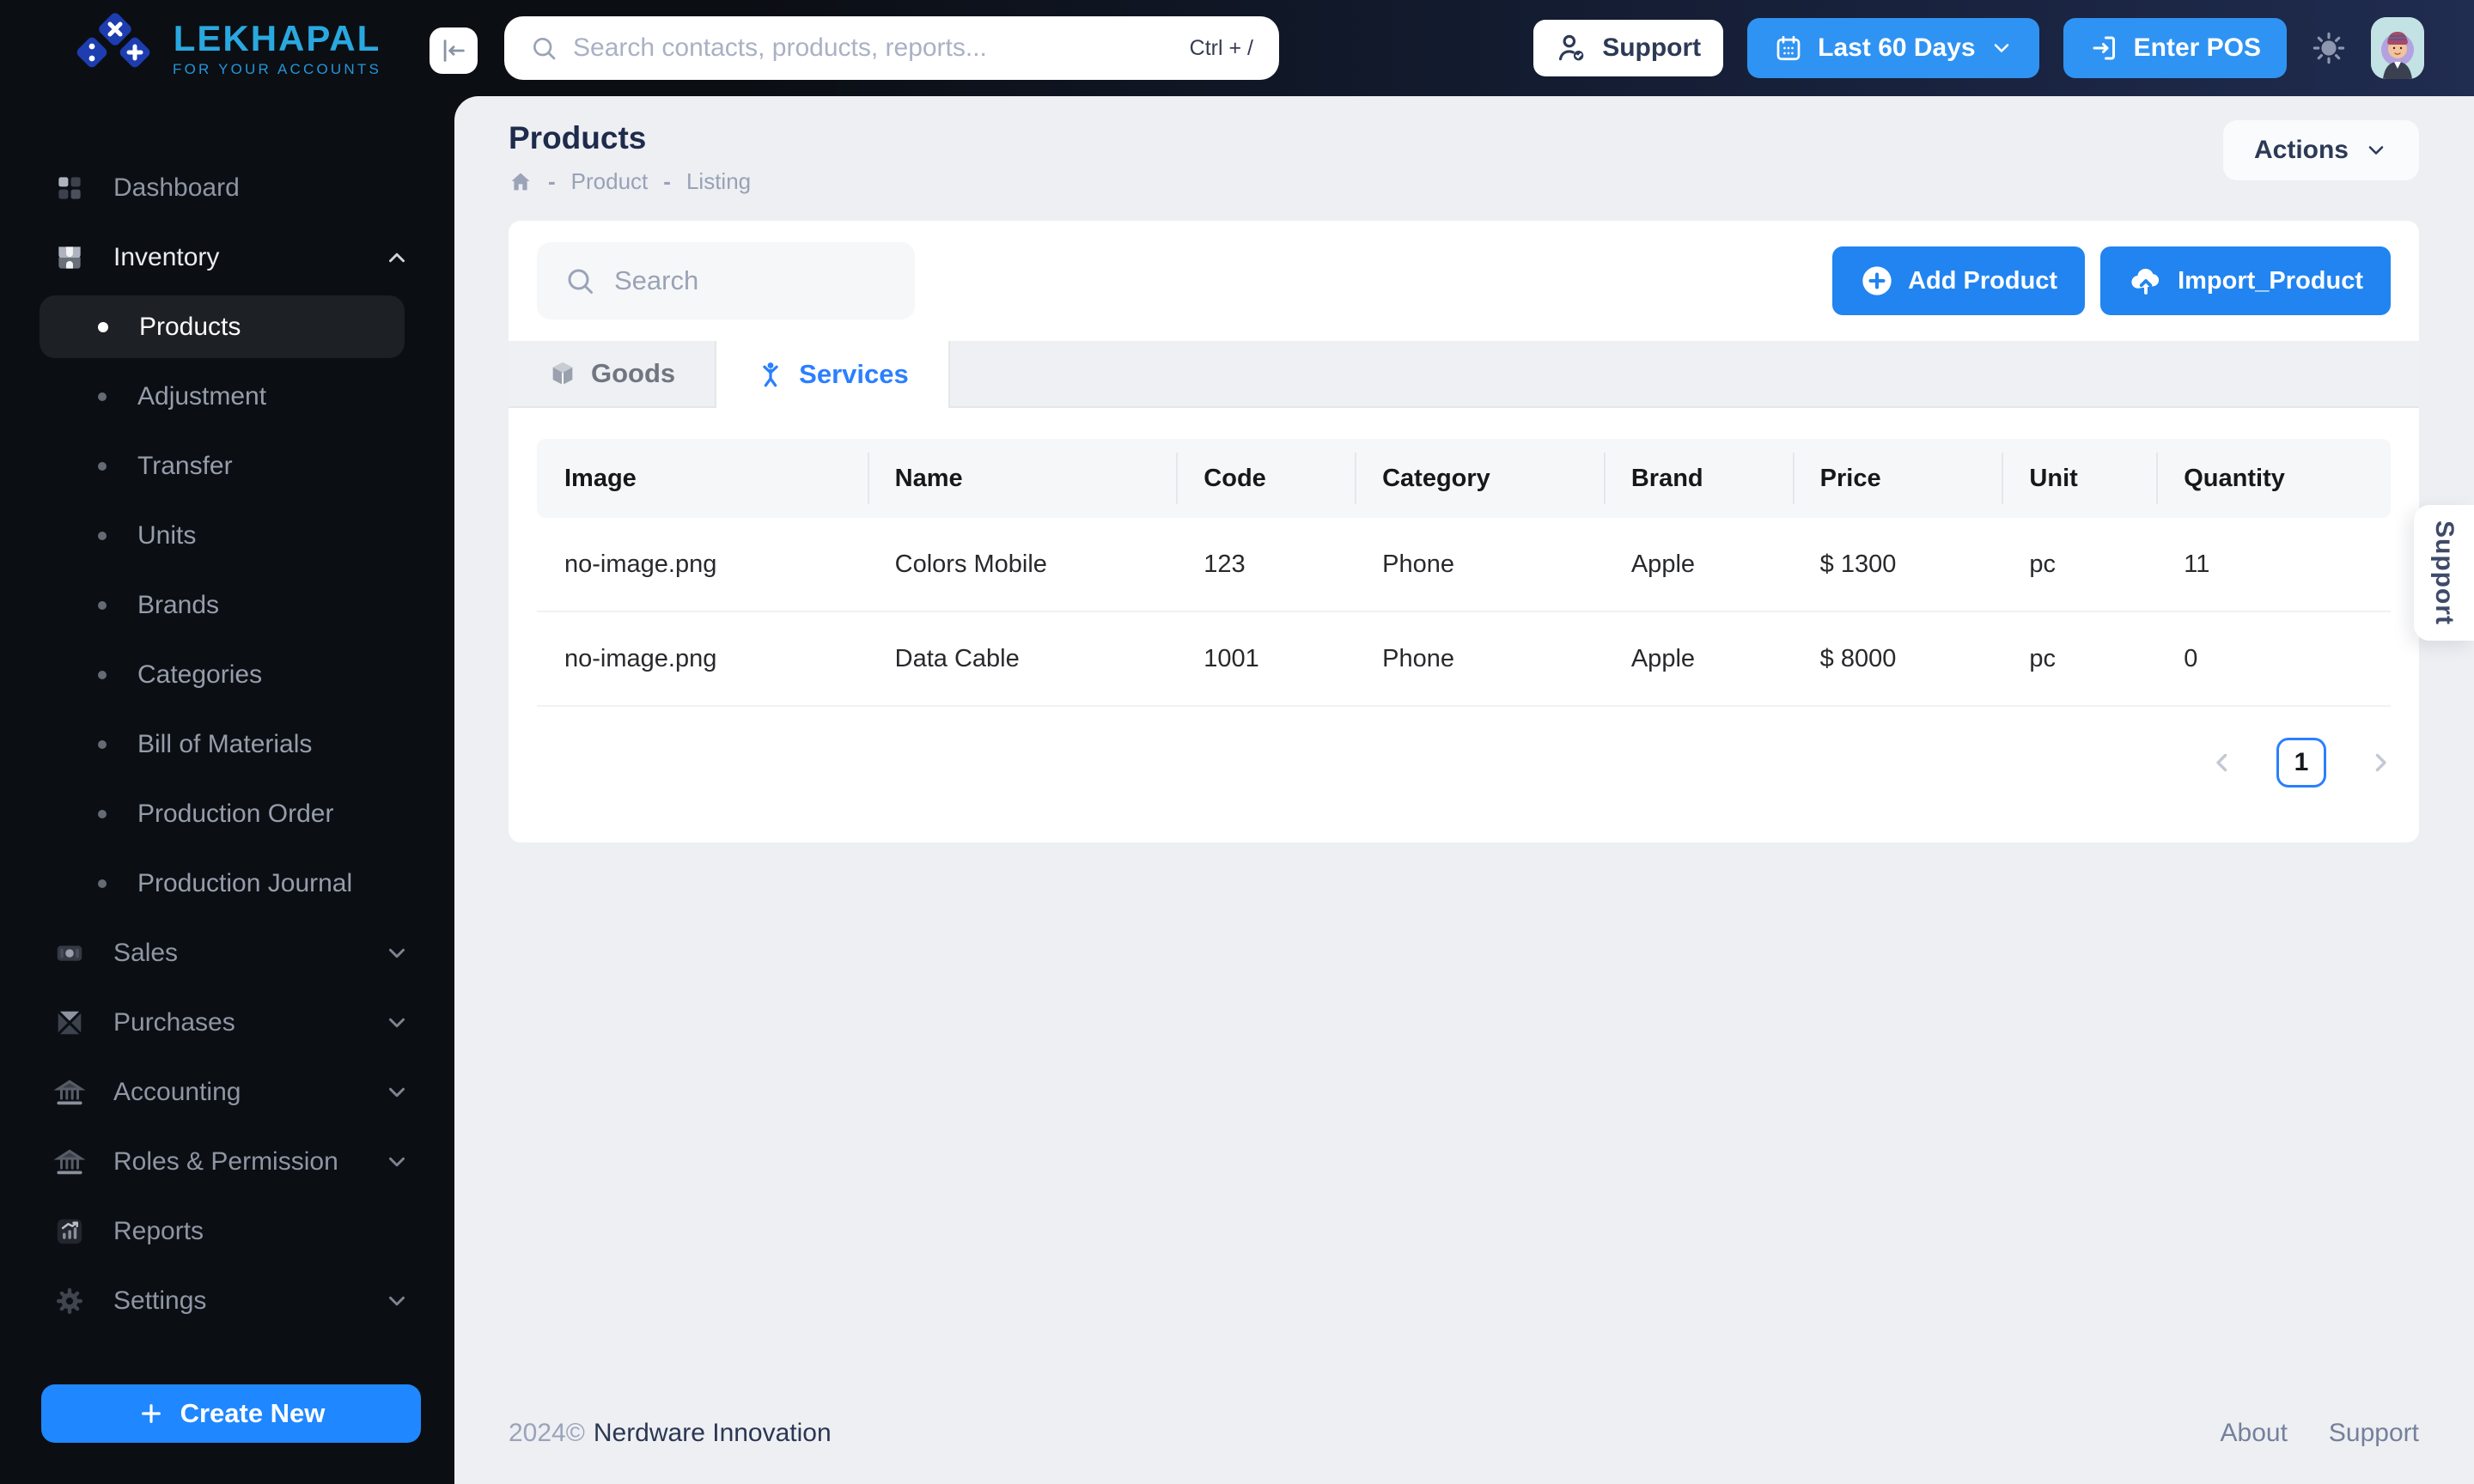 The image size is (2474, 1484). I want to click on create-new-button: Create New, so click(231, 1413).